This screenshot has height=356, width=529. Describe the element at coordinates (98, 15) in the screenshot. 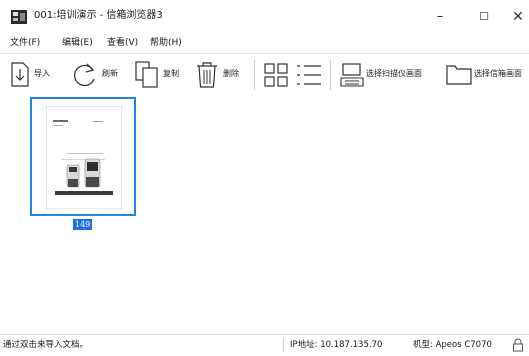

I see `window-title: 001:培训演示 - 信箱浏览器3` at that location.